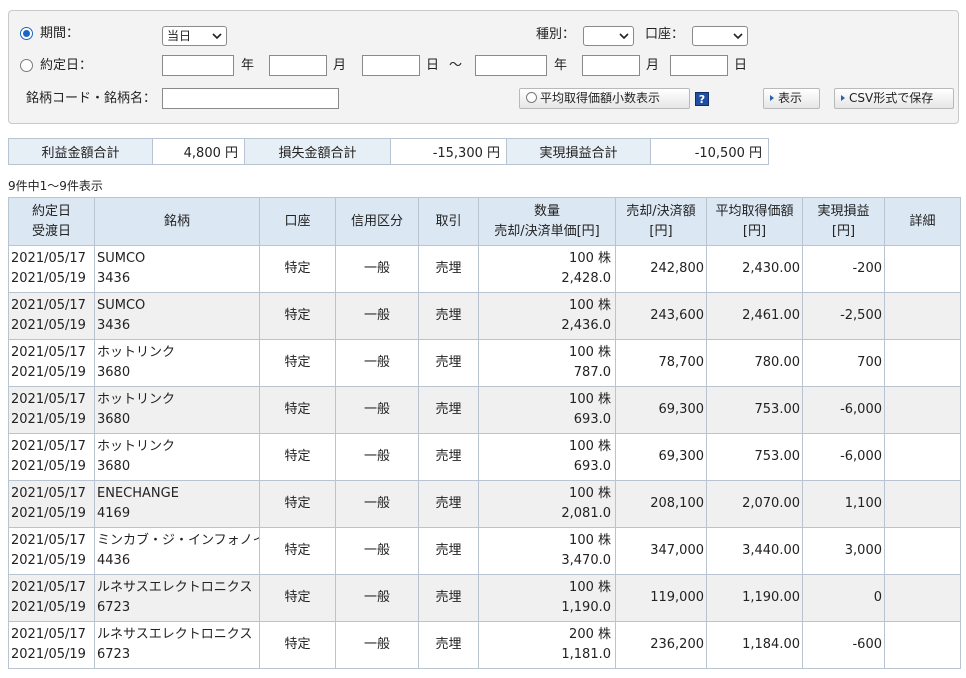 The height and width of the screenshot is (678, 966). I want to click on realized-pl-cell: 1,100, so click(843, 504).